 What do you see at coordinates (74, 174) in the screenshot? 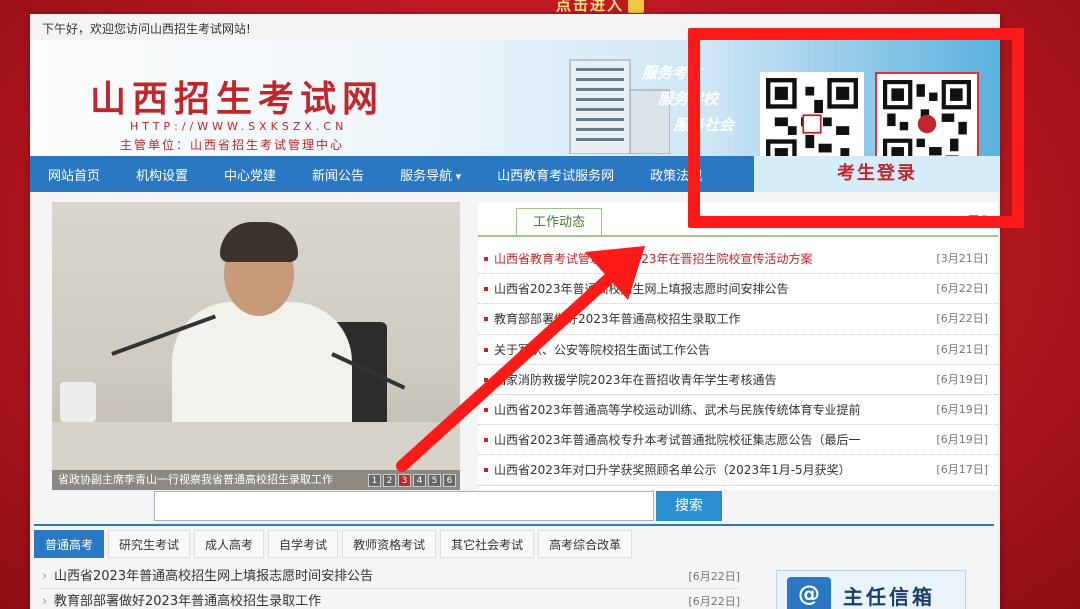
I see `nav-home: 网站首页` at bounding box center [74, 174].